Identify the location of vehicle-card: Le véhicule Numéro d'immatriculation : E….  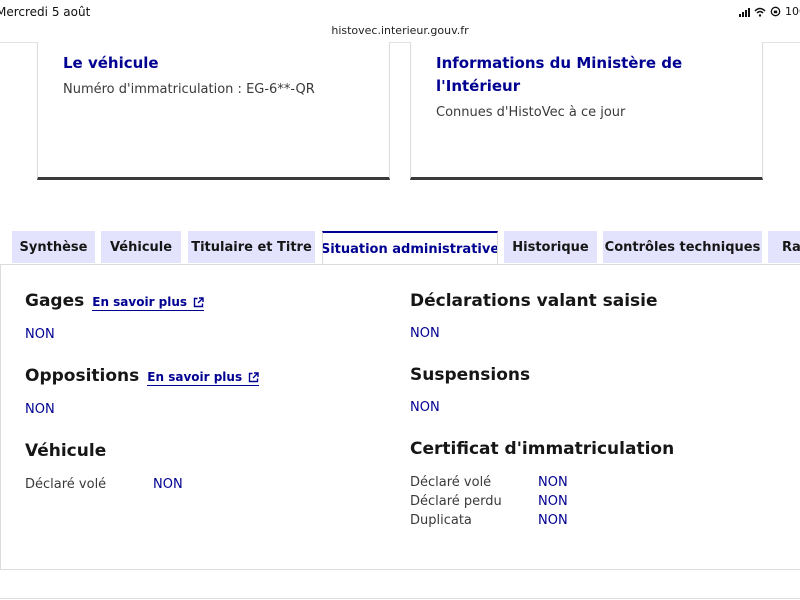
(213, 111).